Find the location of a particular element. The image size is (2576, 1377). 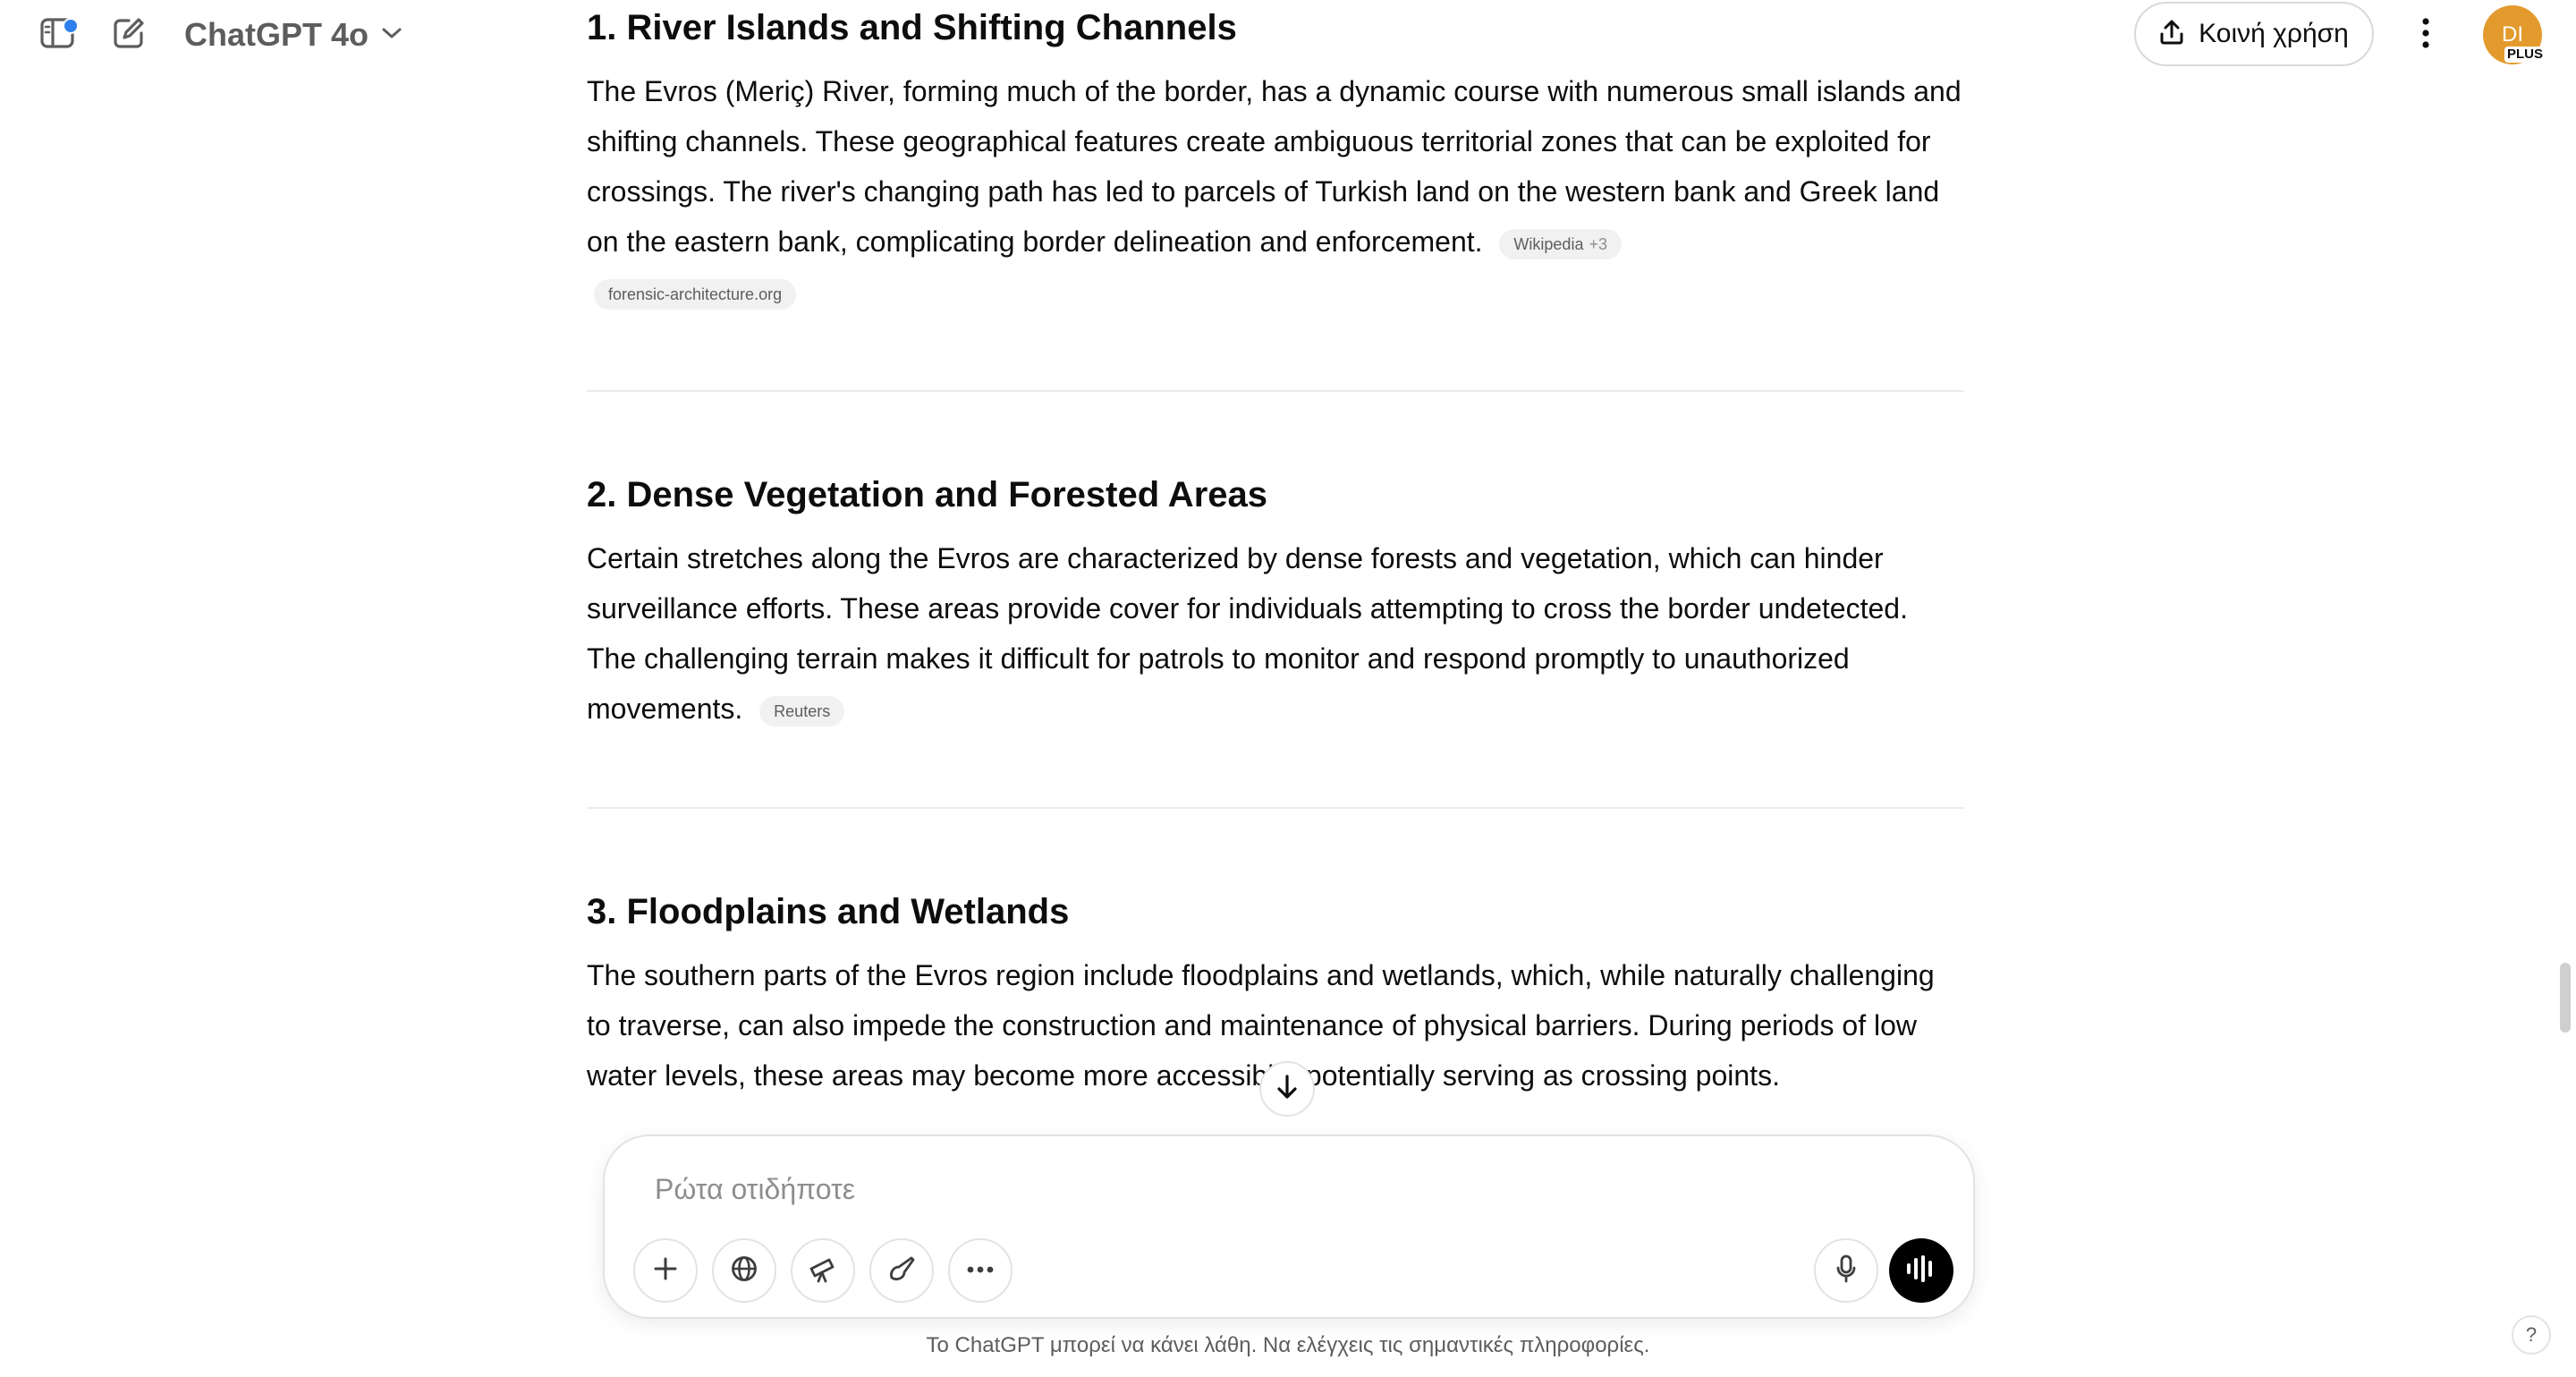

scroll-to-bottom-button is located at coordinates (1287, 1089).